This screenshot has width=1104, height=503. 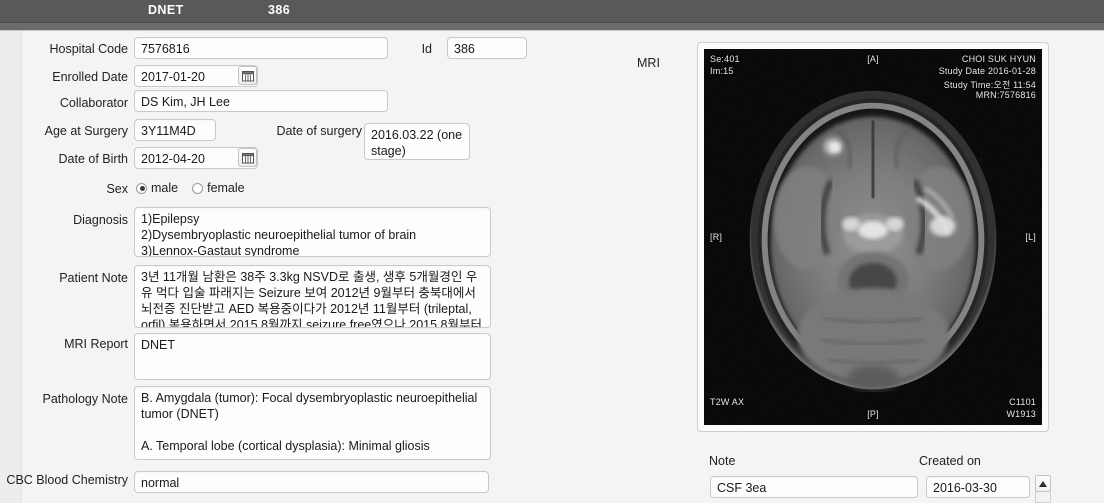 I want to click on enrolled-date-label: Enrolled Date, so click(x=90, y=77).